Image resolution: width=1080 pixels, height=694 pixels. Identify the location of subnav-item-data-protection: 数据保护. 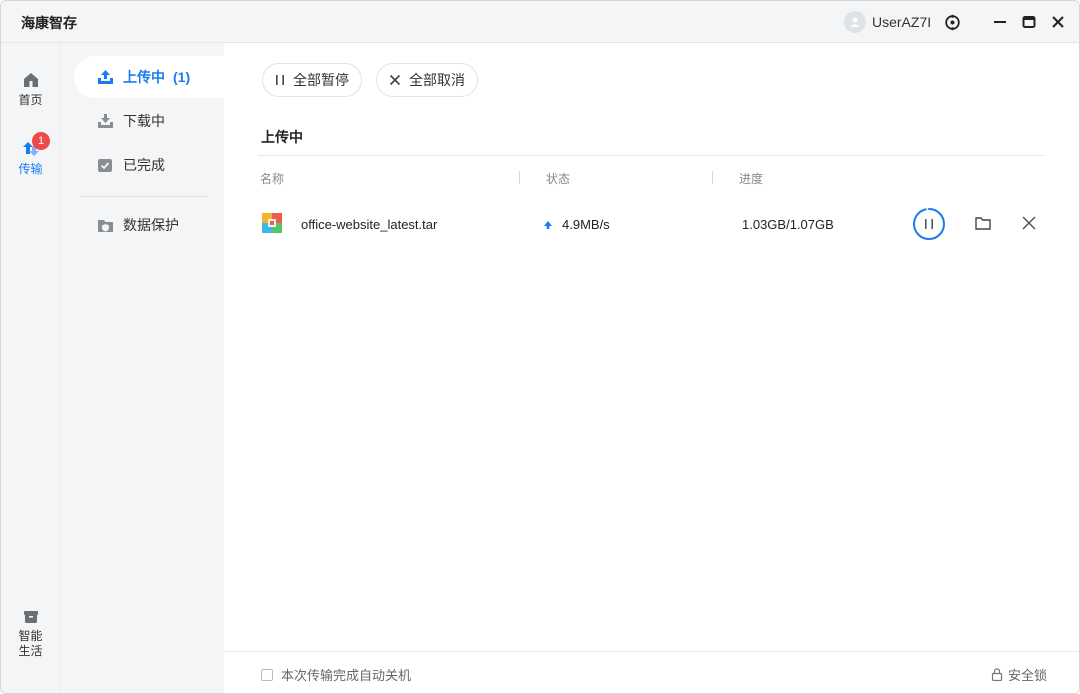
(149, 225).